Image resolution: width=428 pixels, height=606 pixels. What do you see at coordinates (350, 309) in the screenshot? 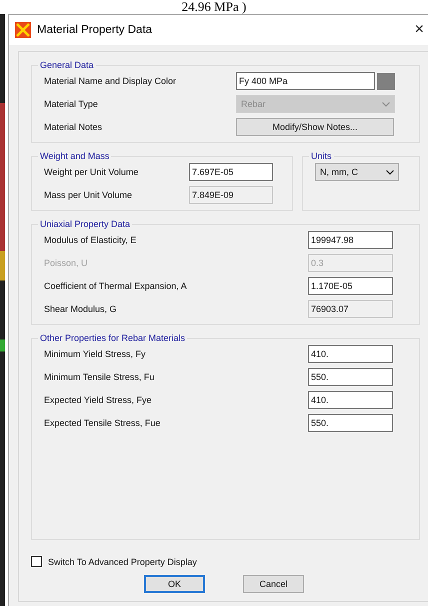
I see `value-field: 76903.07` at bounding box center [350, 309].